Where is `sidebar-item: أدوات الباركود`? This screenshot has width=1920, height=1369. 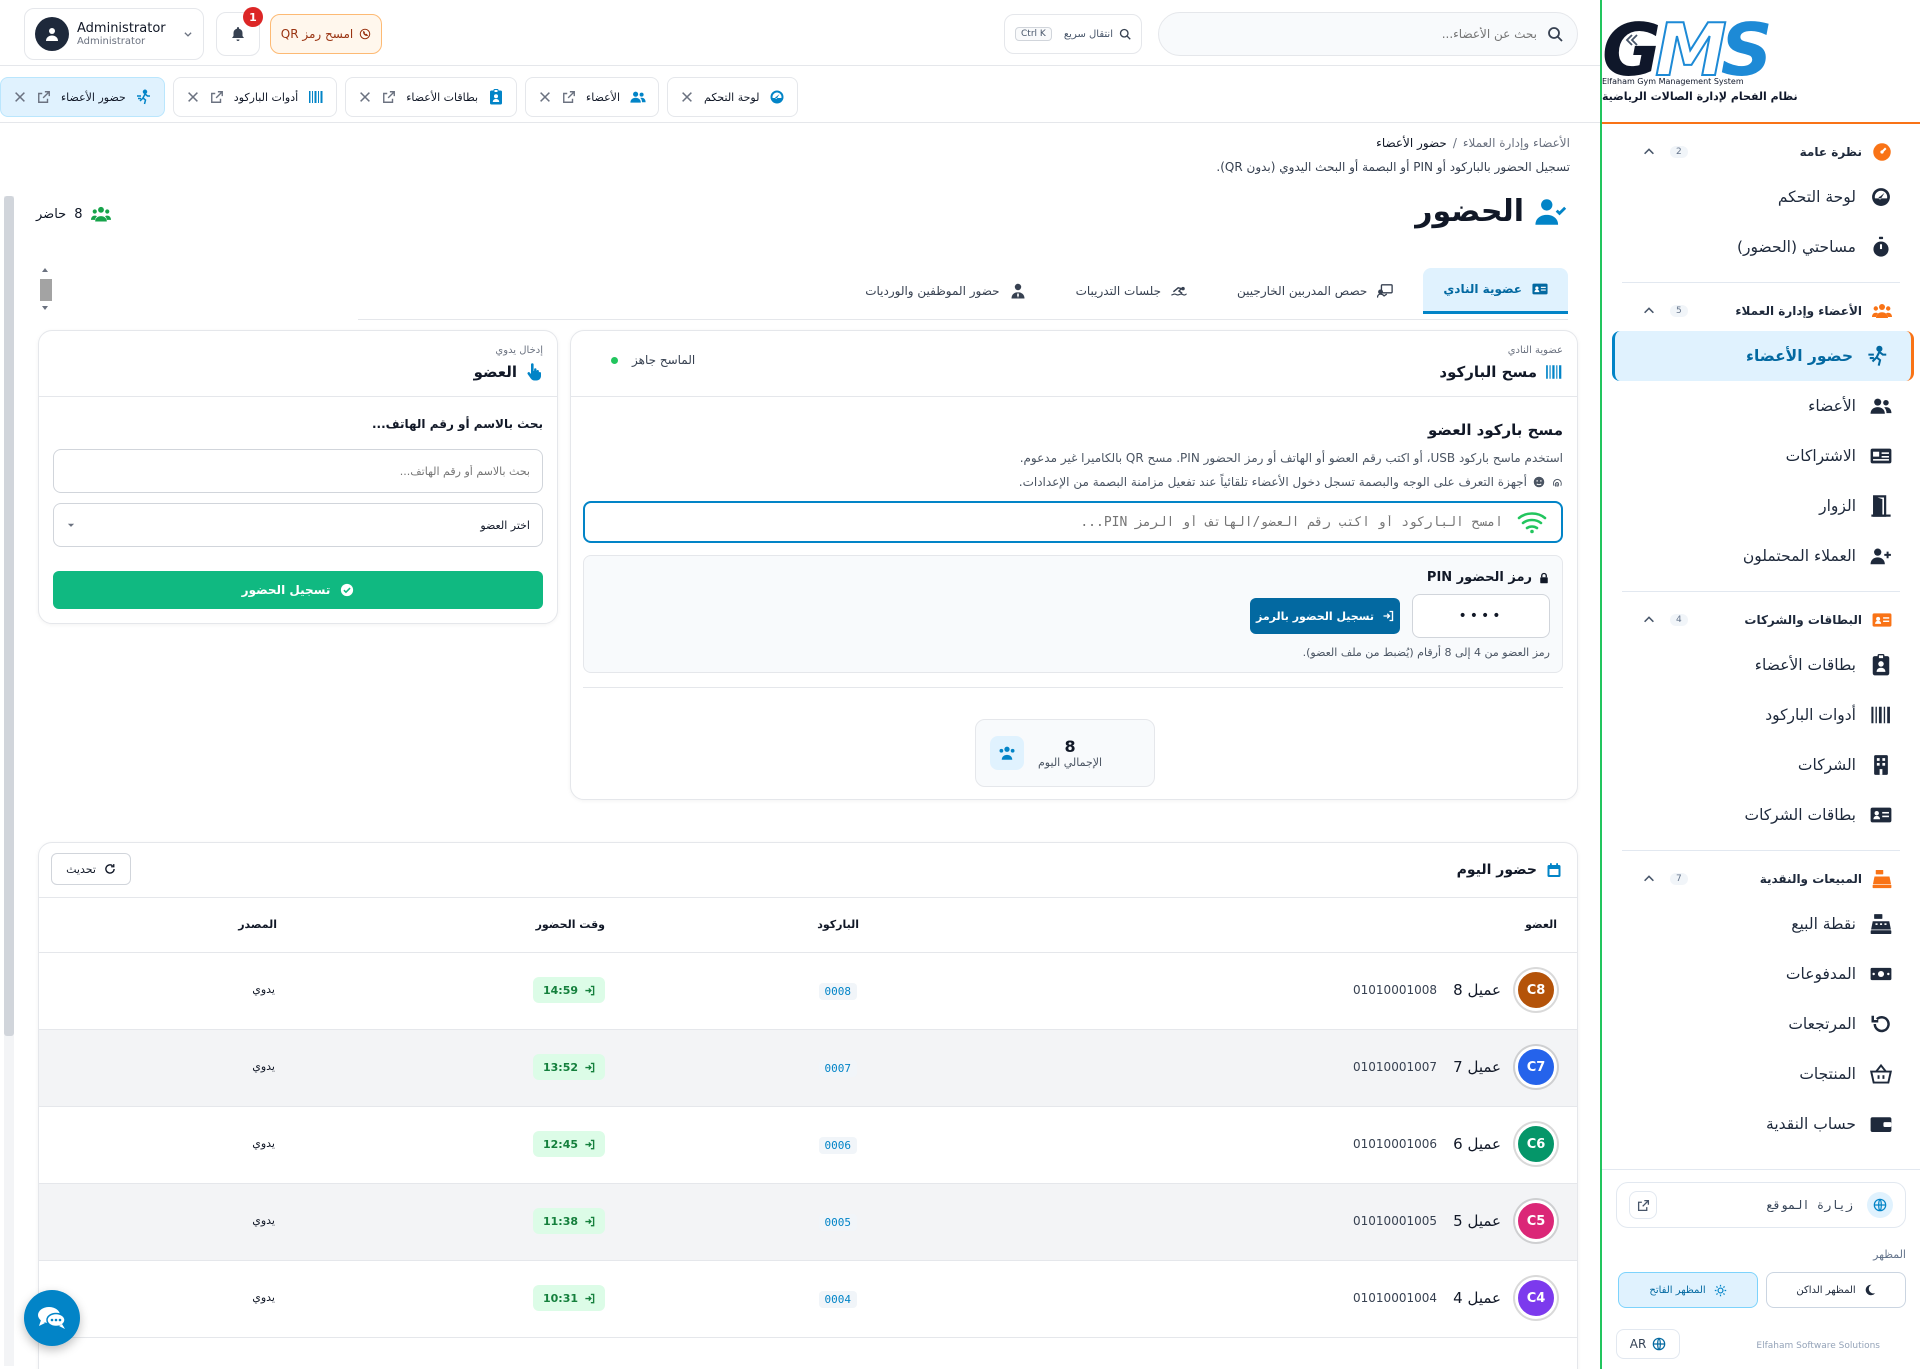
sidebar-item: أدوات الباركود is located at coordinates (1761, 715).